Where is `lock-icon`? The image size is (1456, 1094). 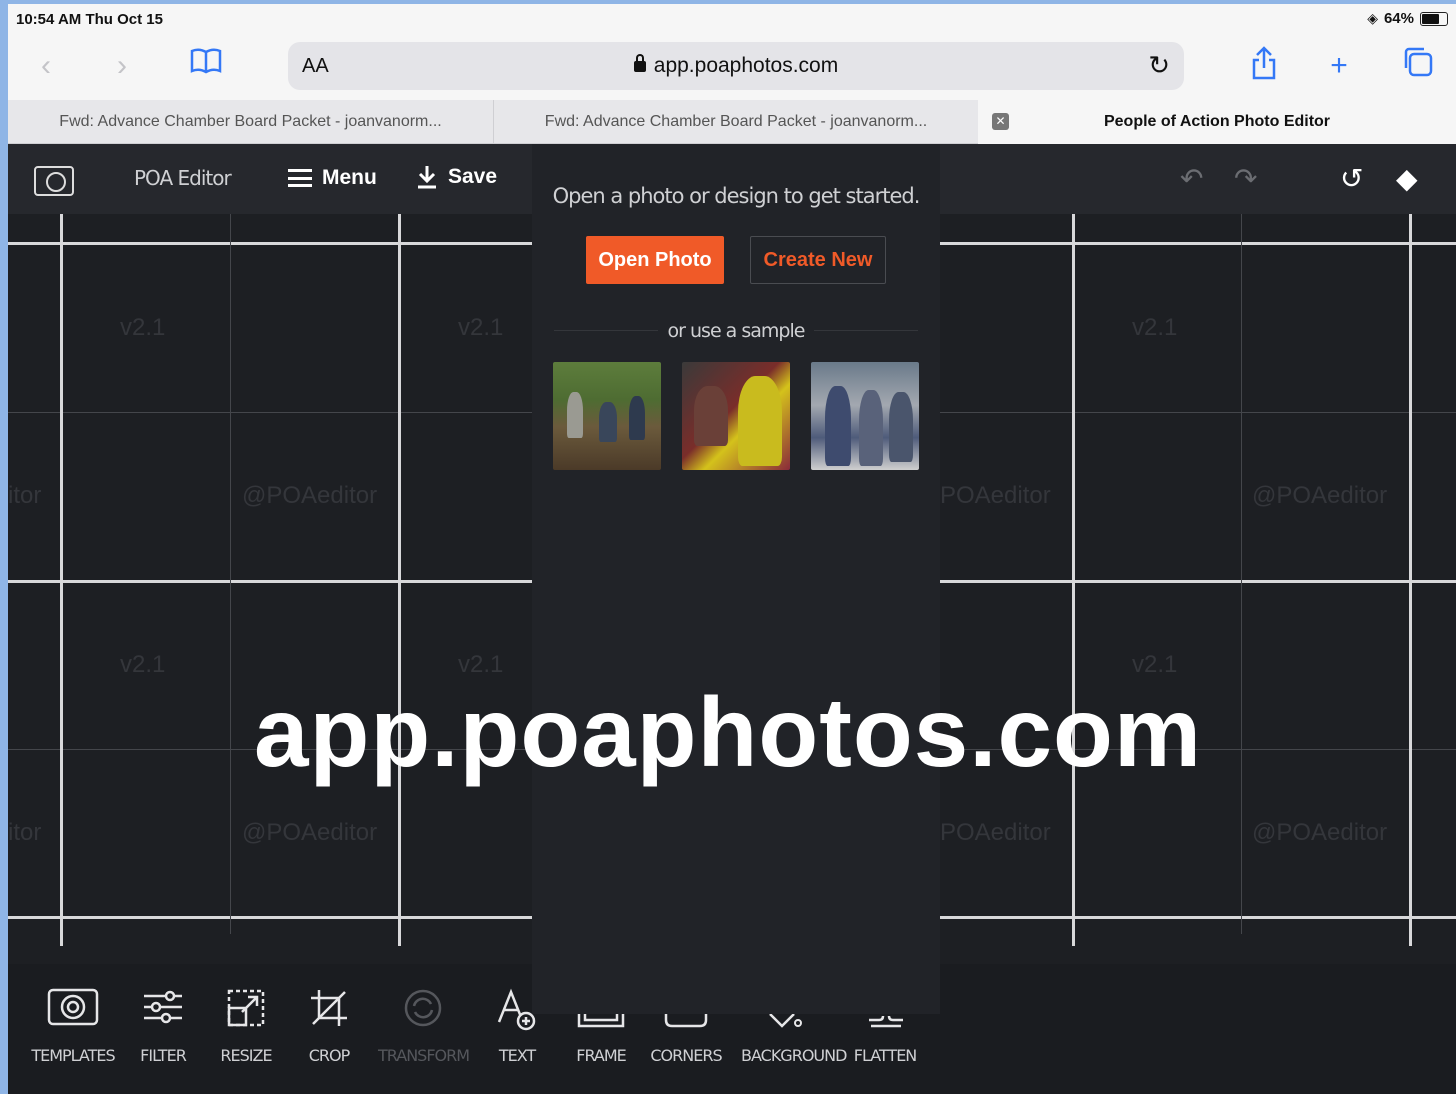
lock-icon is located at coordinates (639, 63).